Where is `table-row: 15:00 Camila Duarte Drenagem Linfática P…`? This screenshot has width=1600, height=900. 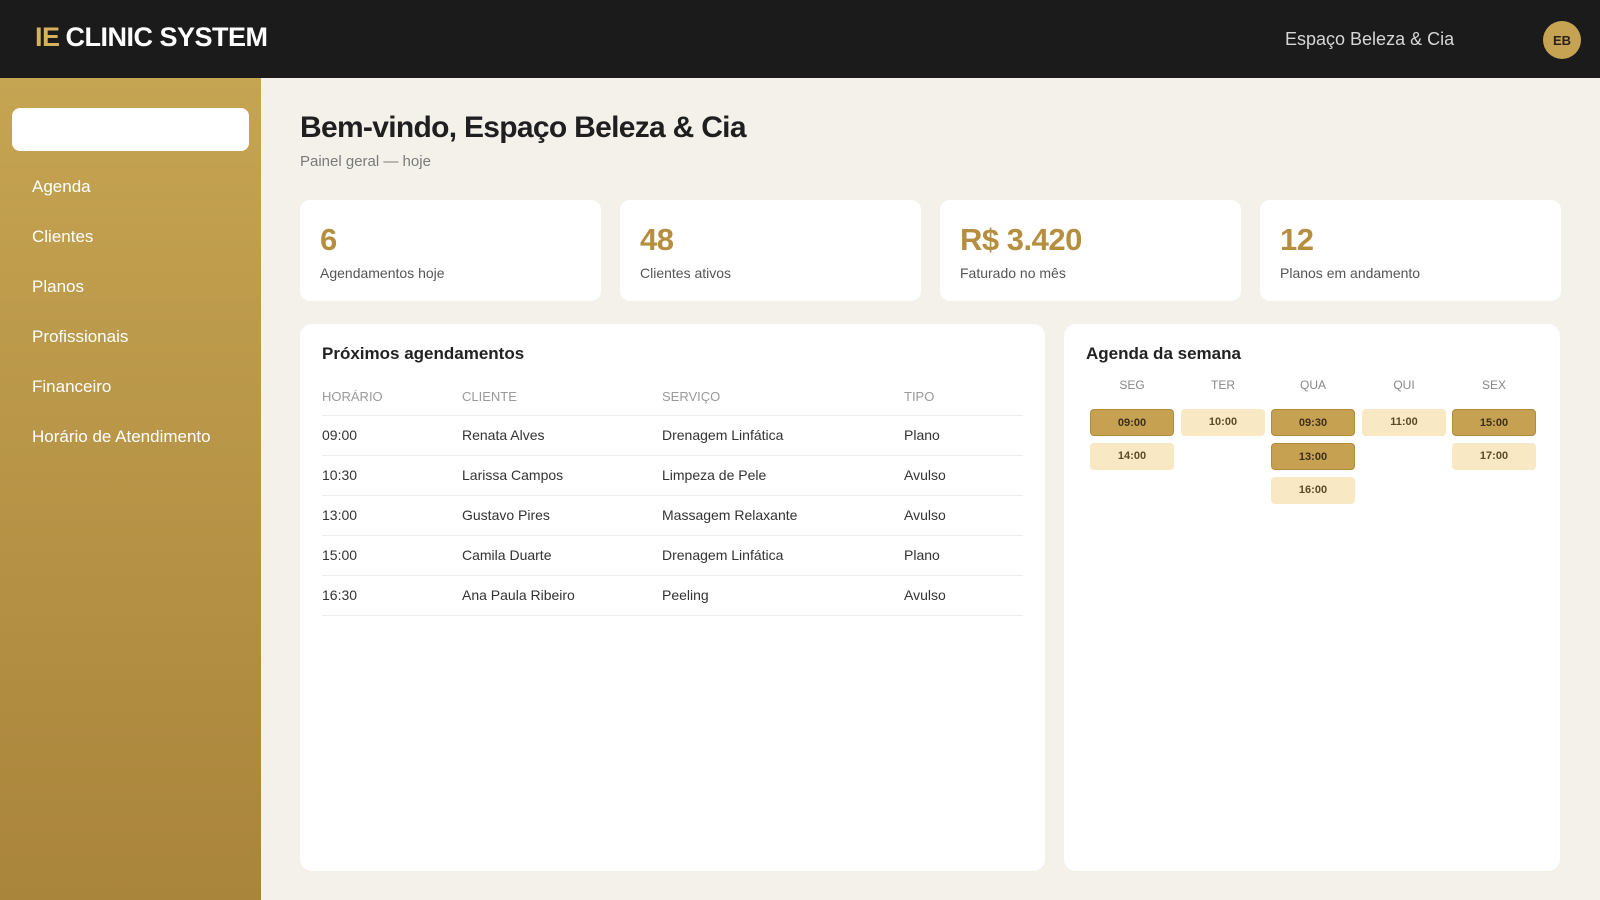
table-row: 15:00 Camila Duarte Drenagem Linfática P… is located at coordinates (672, 555).